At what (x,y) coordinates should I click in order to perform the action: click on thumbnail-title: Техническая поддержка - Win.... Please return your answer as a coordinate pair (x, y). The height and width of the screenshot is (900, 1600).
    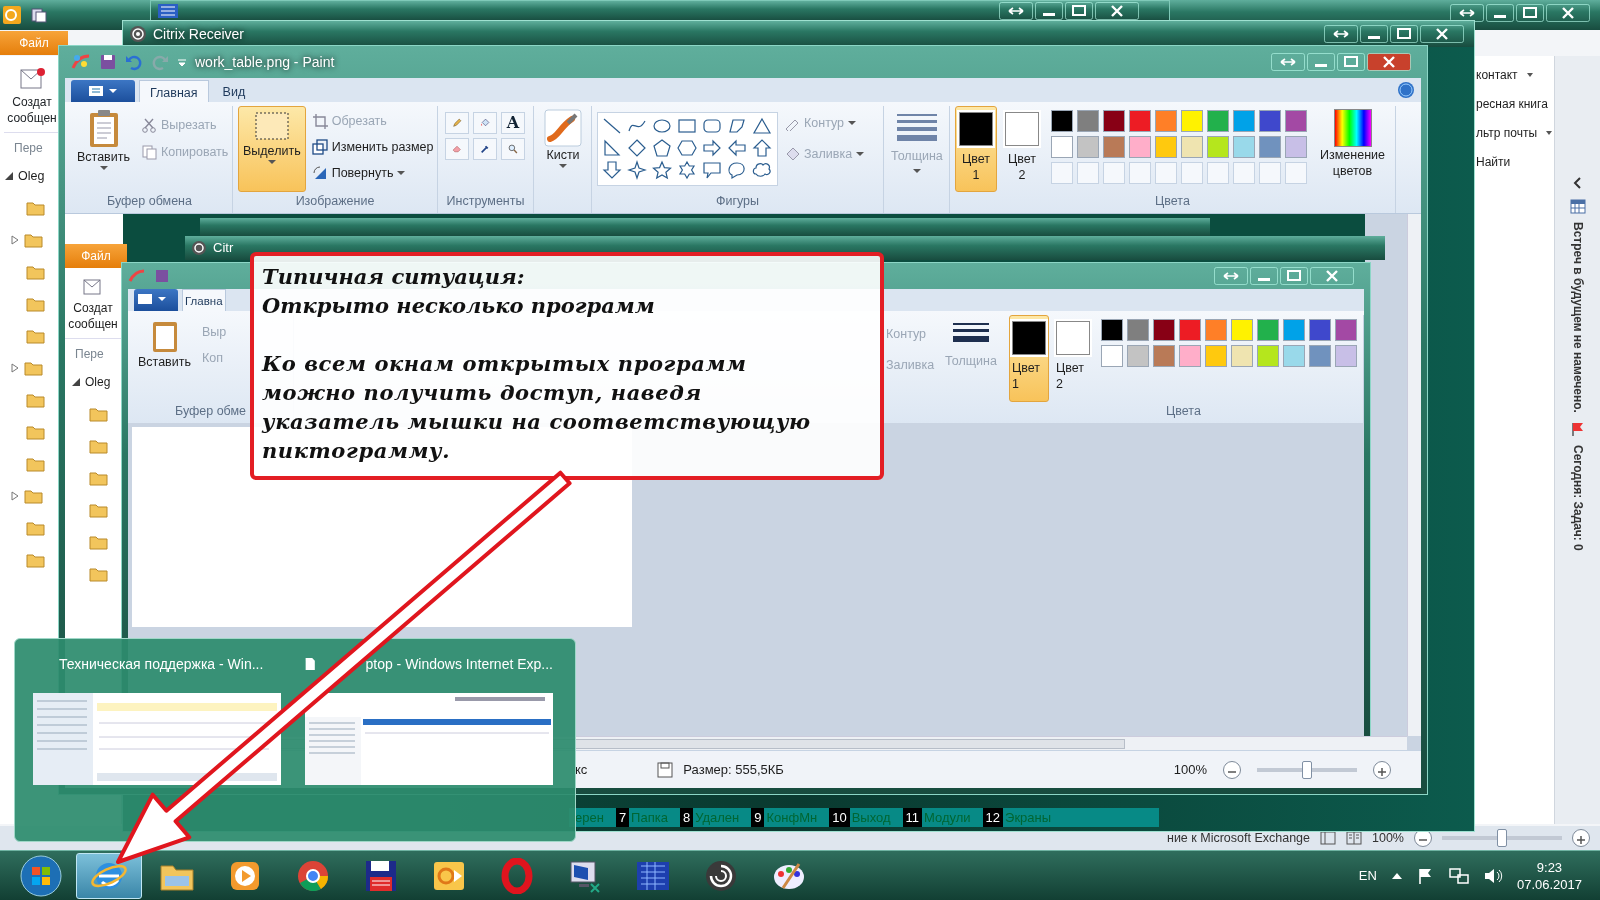
    Looking at the image, I should click on (157, 664).